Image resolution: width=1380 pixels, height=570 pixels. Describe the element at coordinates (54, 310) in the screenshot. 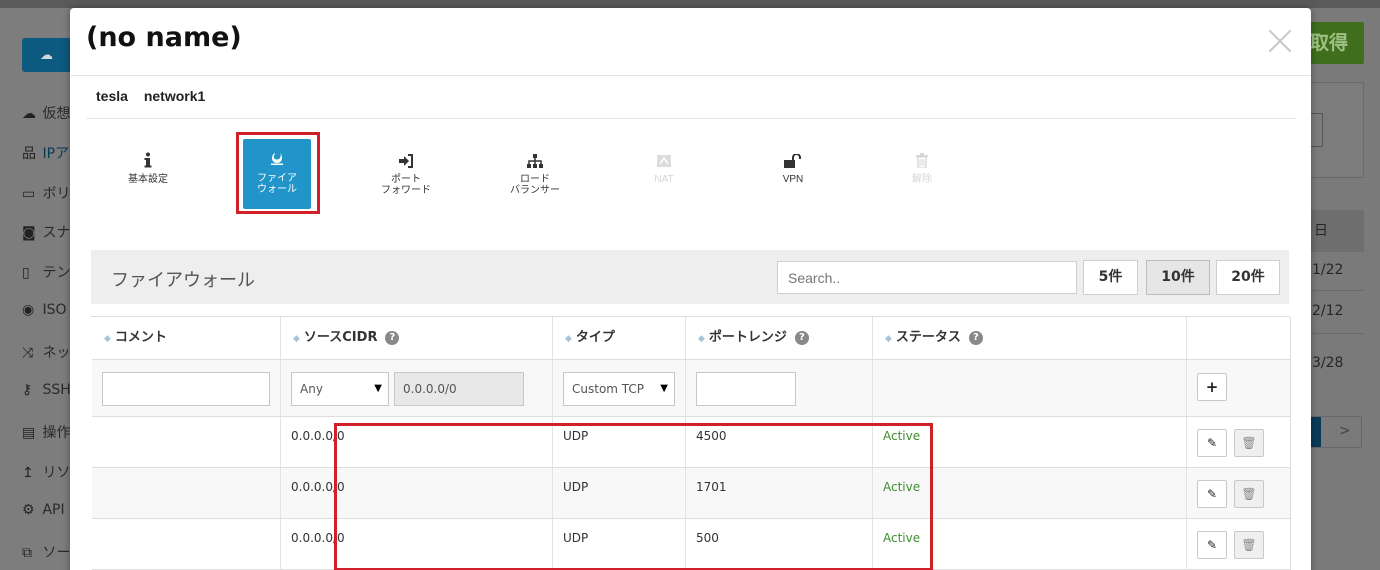

I see `background-nav-label: ISO` at that location.